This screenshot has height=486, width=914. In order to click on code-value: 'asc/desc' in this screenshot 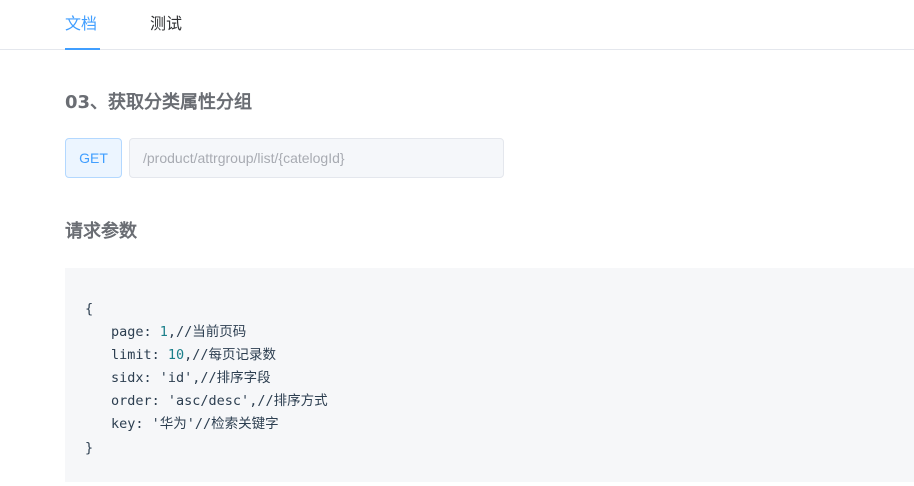, I will do `click(208, 401)`.